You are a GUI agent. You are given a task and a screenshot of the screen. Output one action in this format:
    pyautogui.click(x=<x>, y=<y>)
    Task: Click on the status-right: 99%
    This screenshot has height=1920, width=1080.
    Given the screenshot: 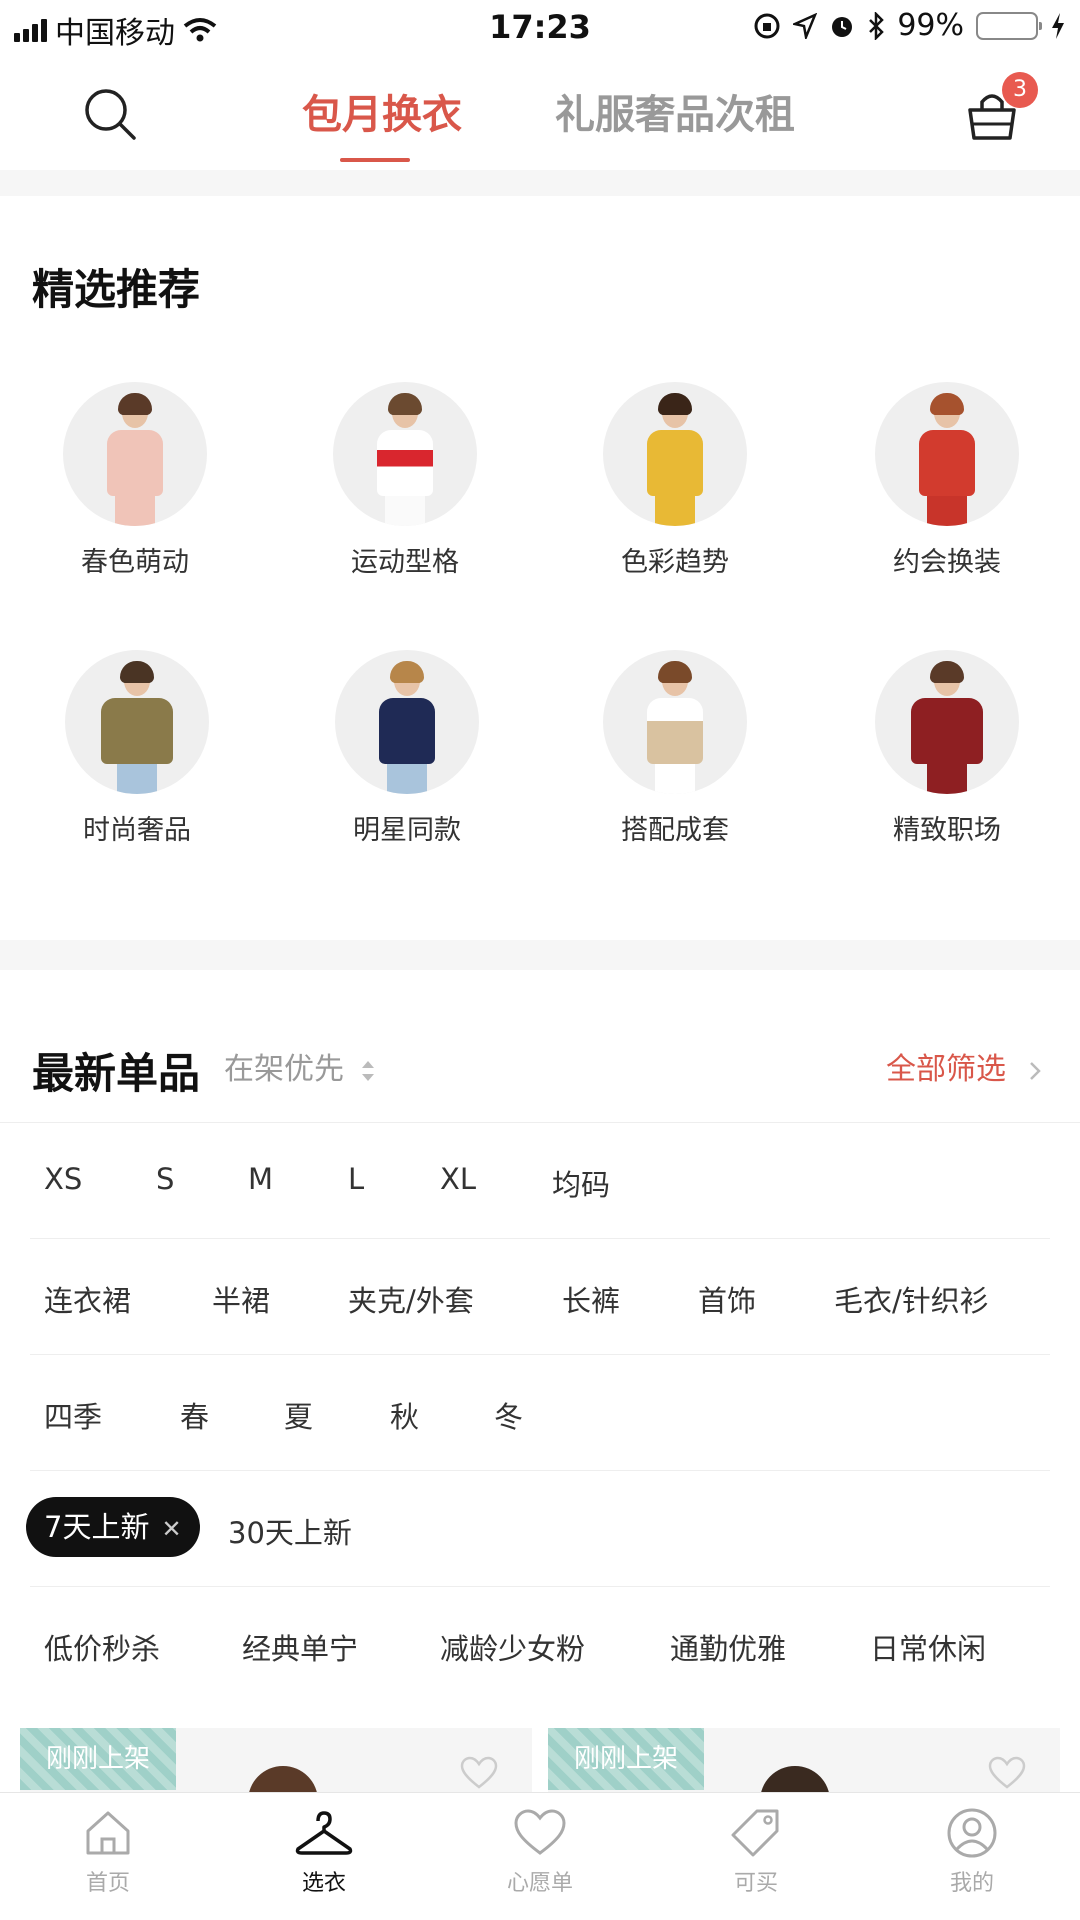 What is the action you would take?
    pyautogui.click(x=909, y=25)
    